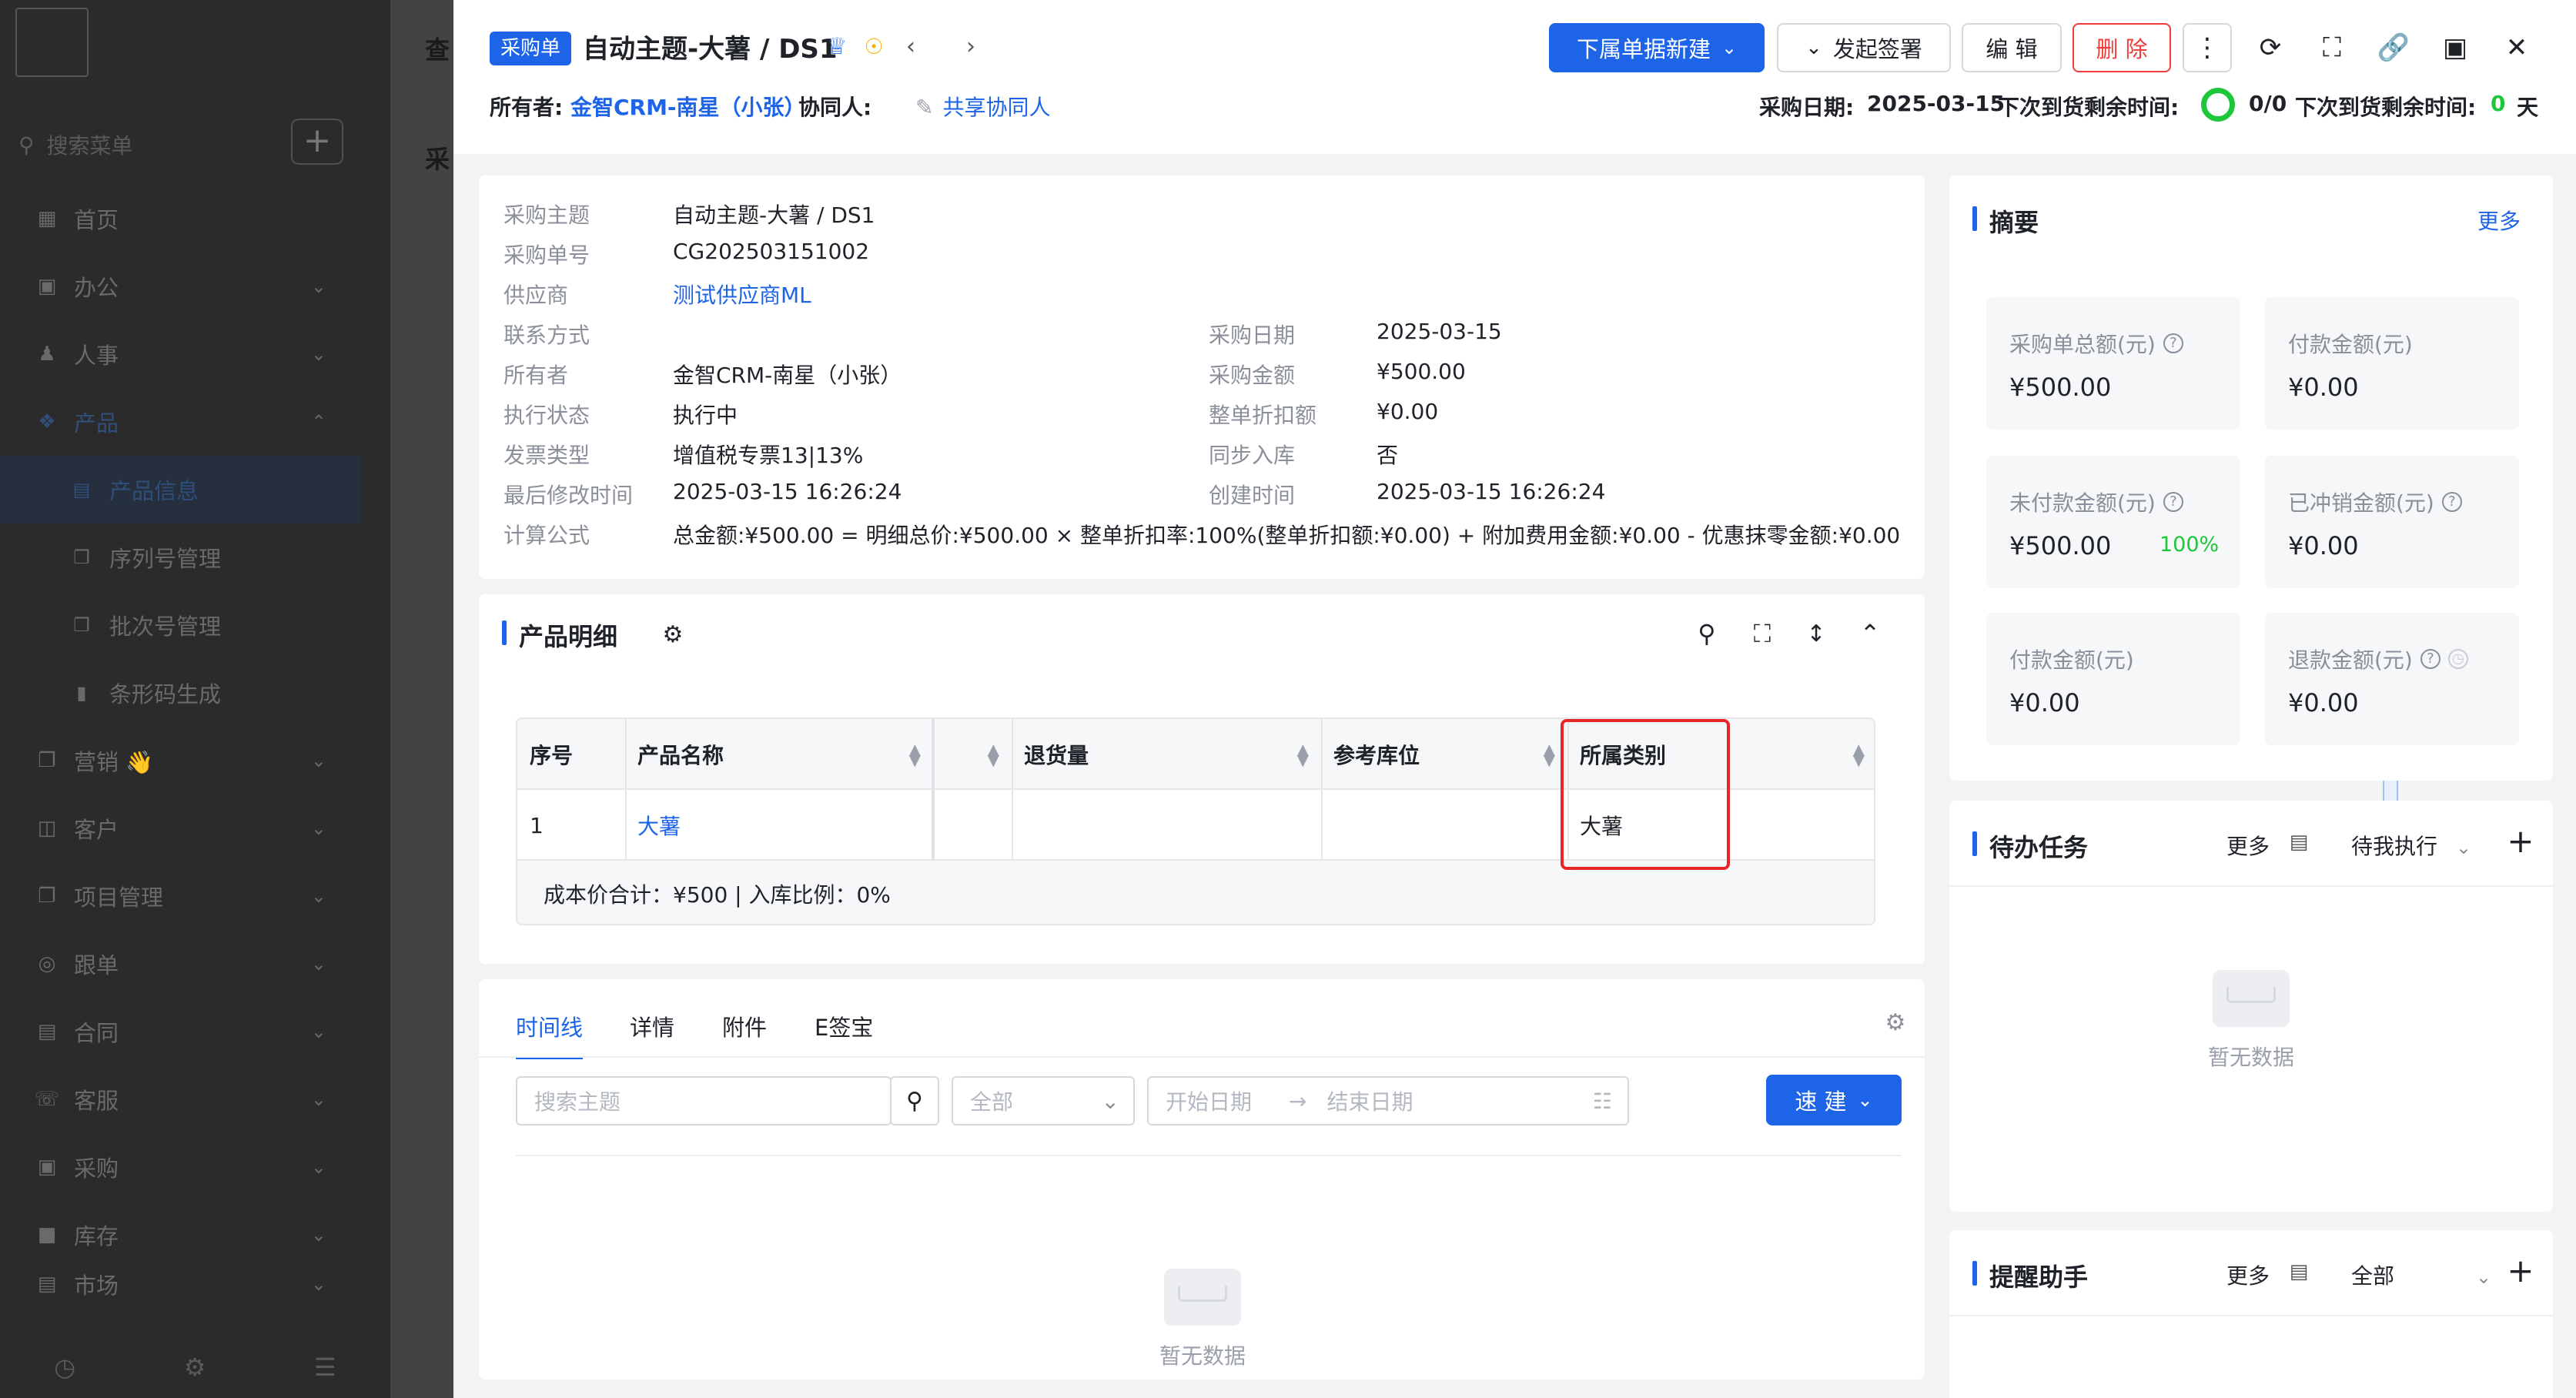 Image resolution: width=2576 pixels, height=1398 pixels. What do you see at coordinates (2270, 48) in the screenshot?
I see `refresh-icon: ⟳` at bounding box center [2270, 48].